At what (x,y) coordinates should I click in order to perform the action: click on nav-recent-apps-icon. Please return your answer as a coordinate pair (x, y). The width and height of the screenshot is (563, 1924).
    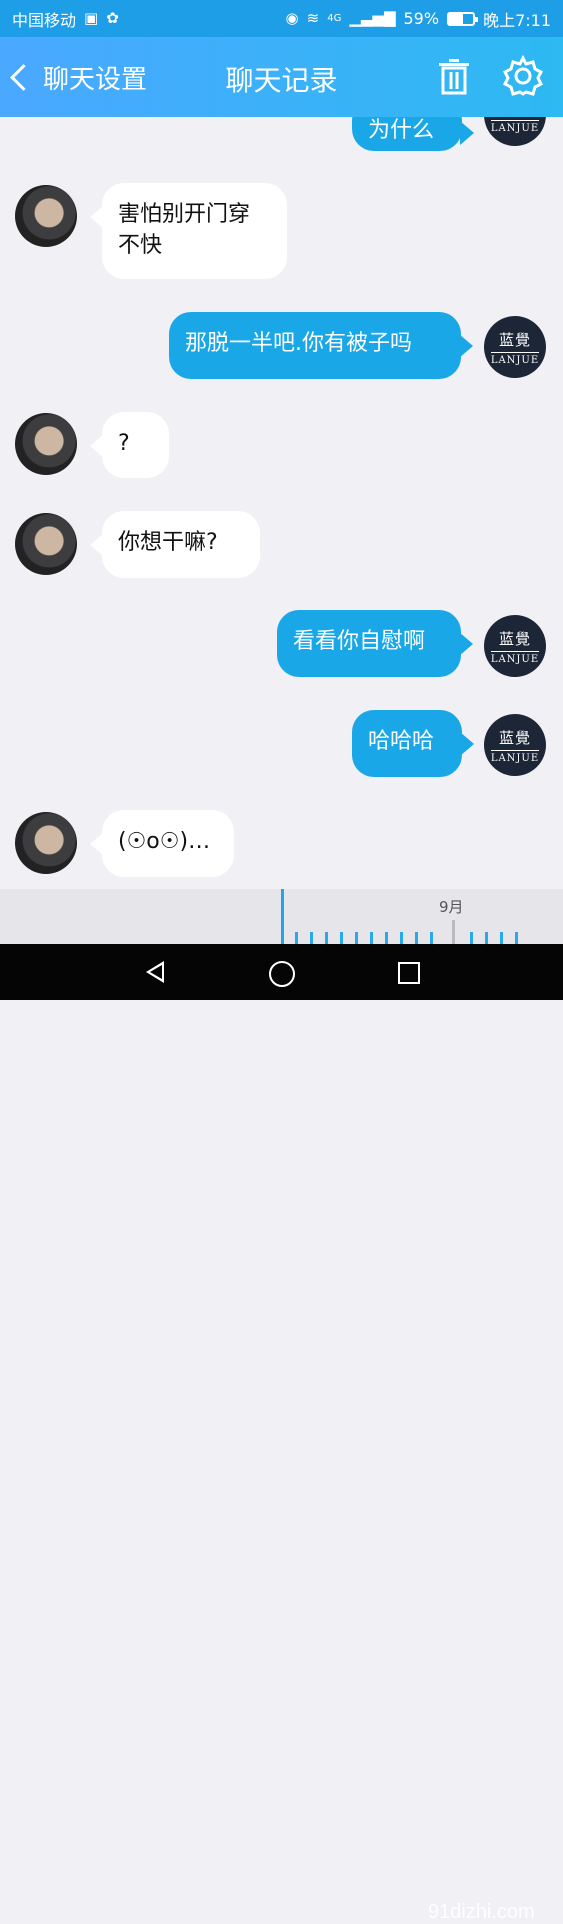
    Looking at the image, I should click on (409, 973).